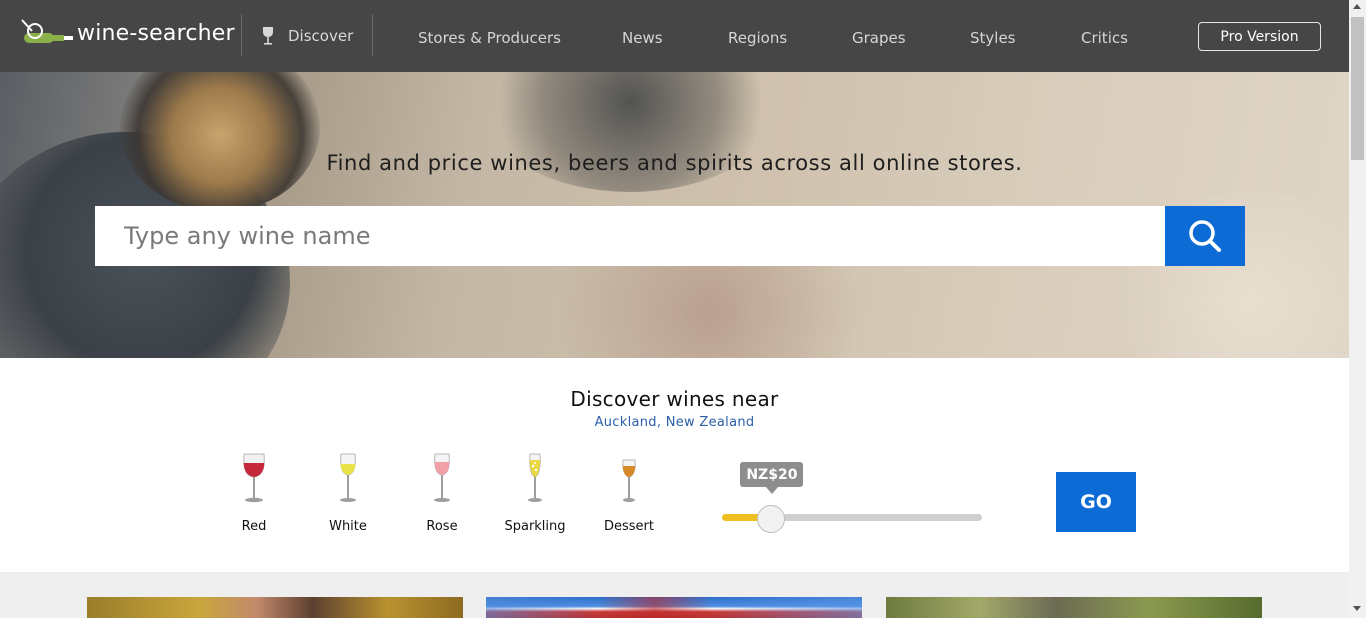 This screenshot has height=618, width=1366. I want to click on discover-title: Discover wines near, so click(674, 399).